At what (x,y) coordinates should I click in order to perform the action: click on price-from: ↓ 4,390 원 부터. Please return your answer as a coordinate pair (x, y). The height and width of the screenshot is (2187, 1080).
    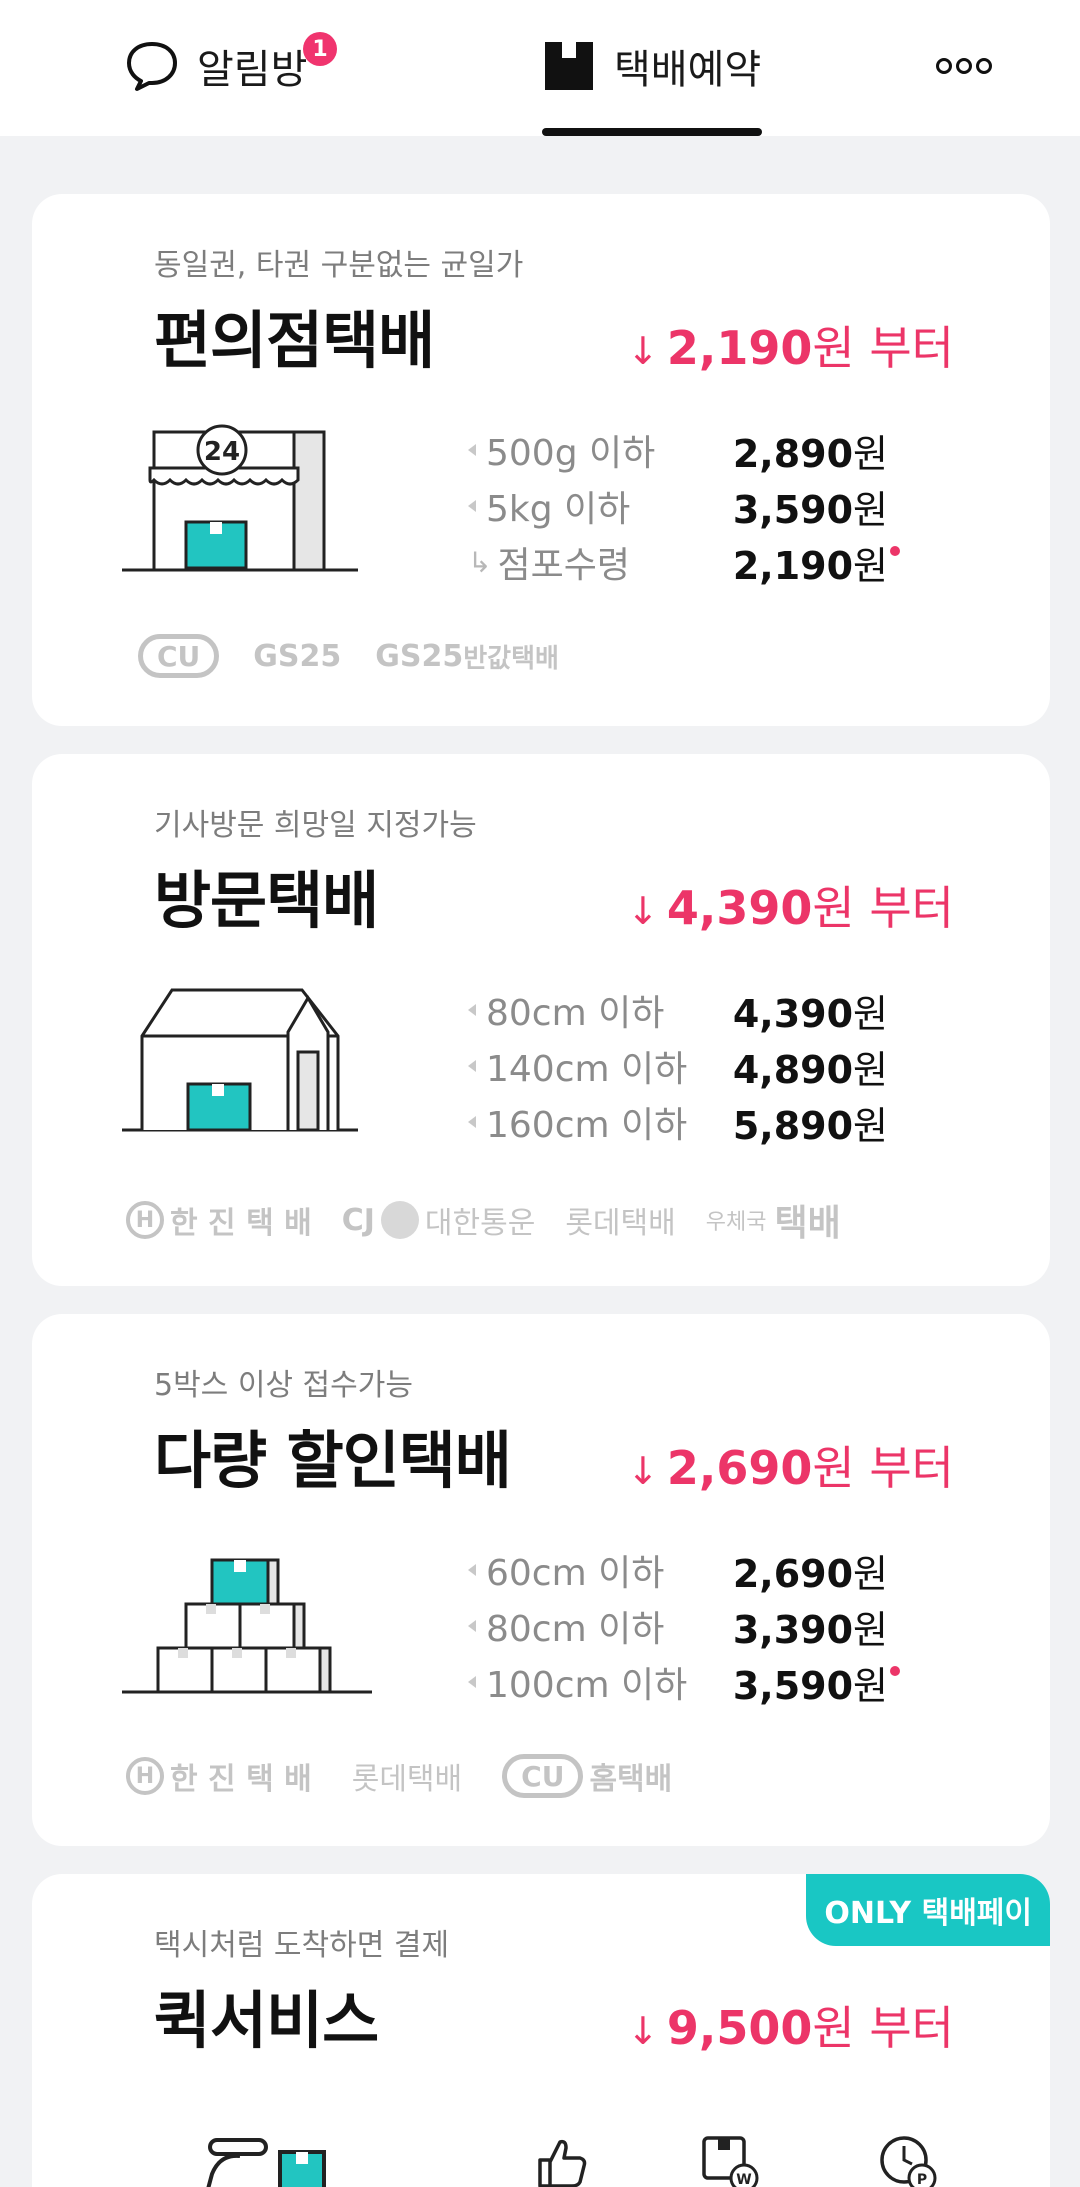
    Looking at the image, I should click on (790, 905).